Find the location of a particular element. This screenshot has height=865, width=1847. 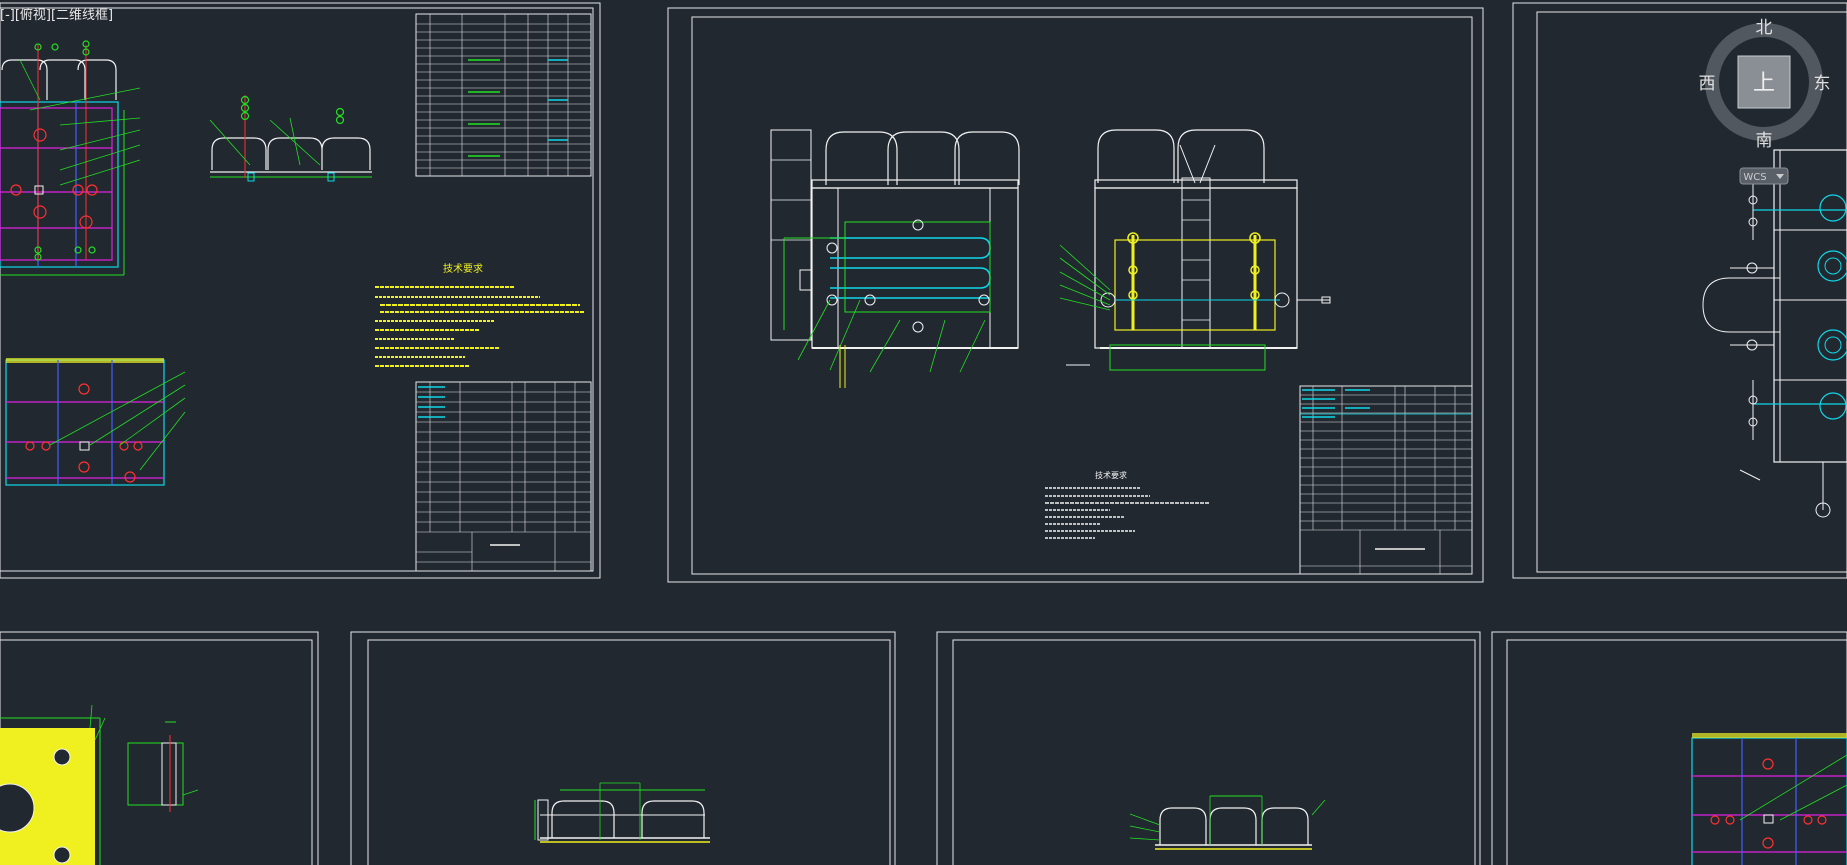

tech-req-title-2: 技术要求 is located at coordinates (1111, 475).